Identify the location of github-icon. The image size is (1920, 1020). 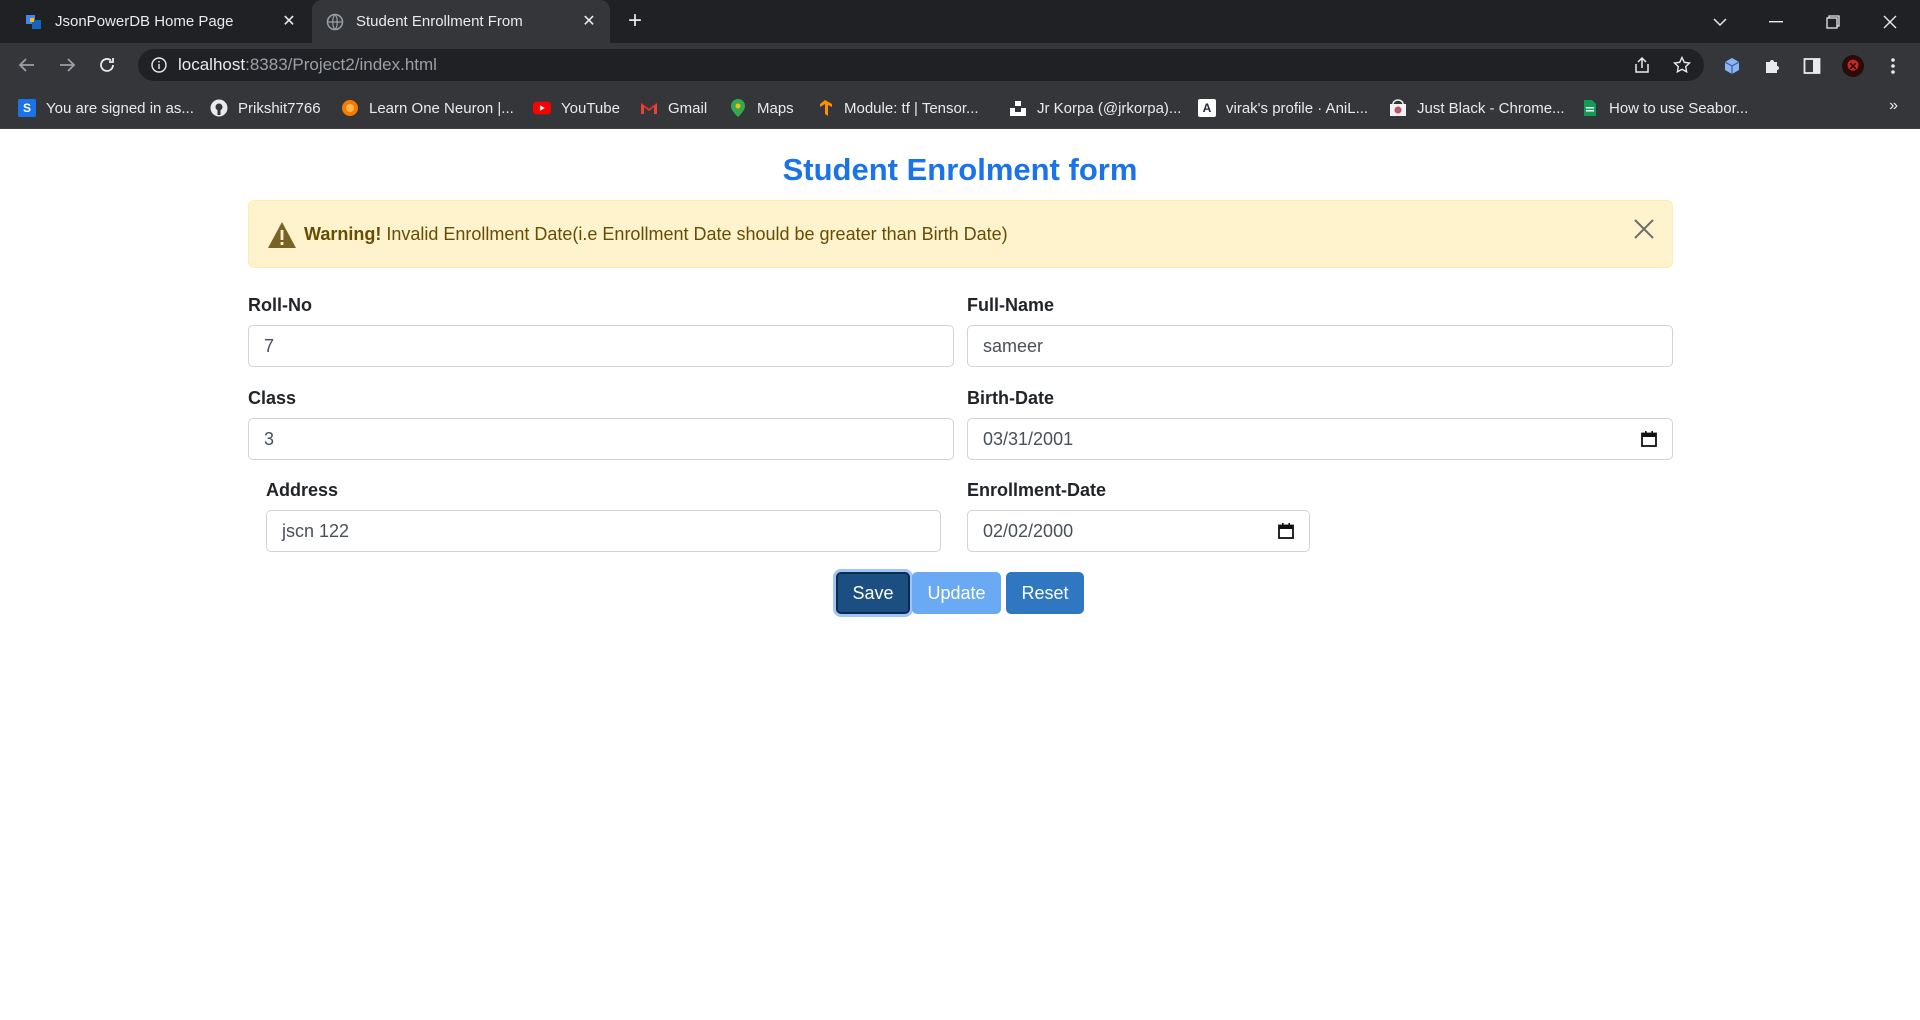
(219, 108).